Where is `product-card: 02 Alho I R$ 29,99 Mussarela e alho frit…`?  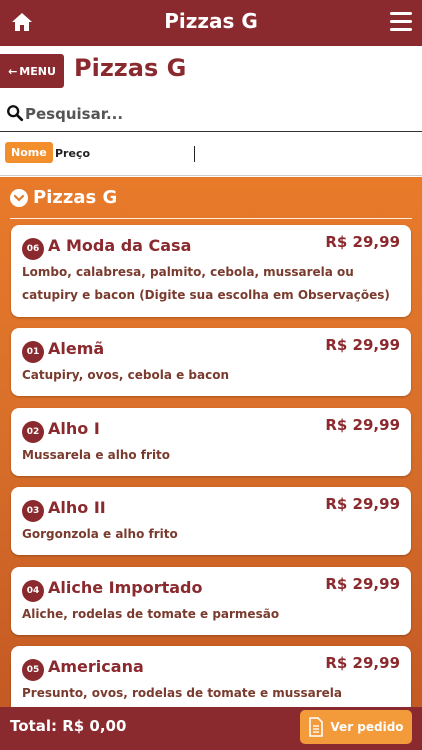 product-card: 02 Alho I R$ 29,99 Mussarela e alho frit… is located at coordinates (211, 442).